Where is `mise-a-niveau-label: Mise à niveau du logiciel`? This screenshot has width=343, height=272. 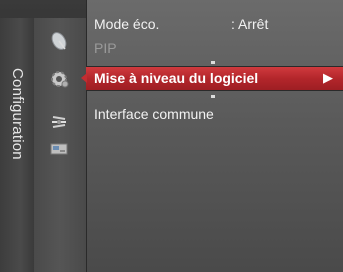 mise-a-niveau-label: Mise à niveau du logiciel is located at coordinates (176, 78).